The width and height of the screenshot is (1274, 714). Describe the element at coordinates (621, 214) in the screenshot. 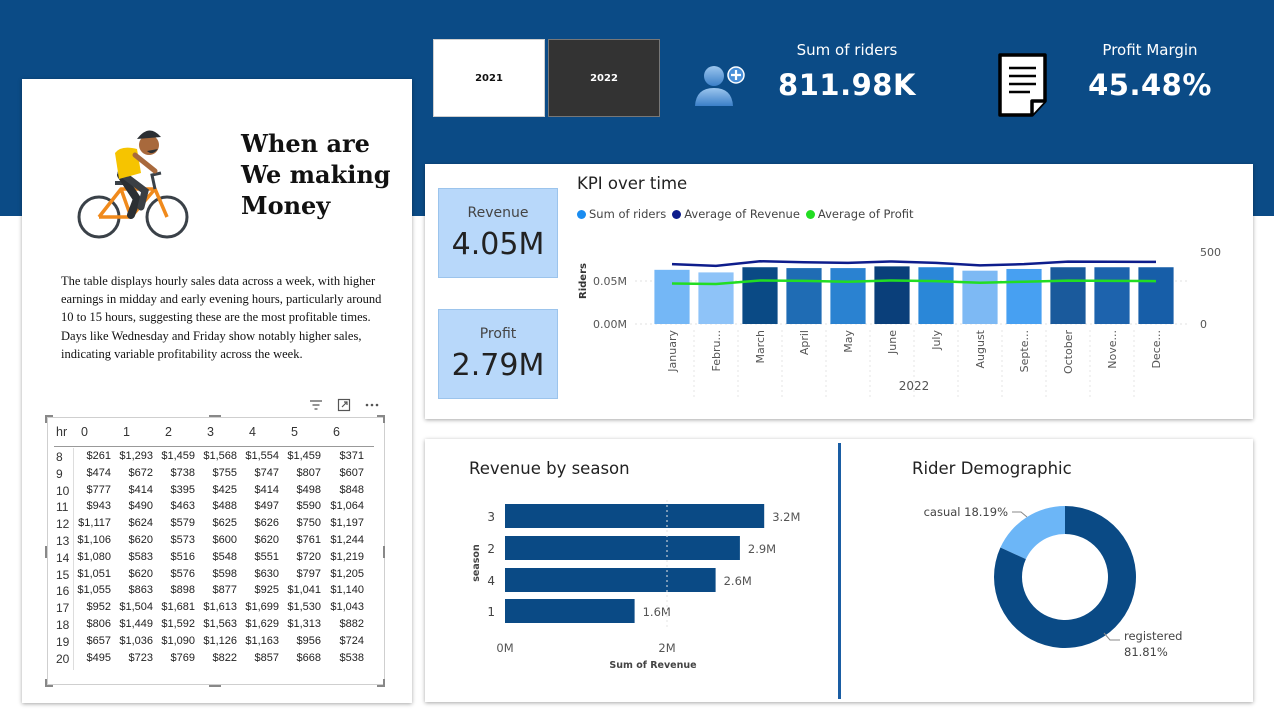

I see `legend-item-riders: Sum of riders` at that location.